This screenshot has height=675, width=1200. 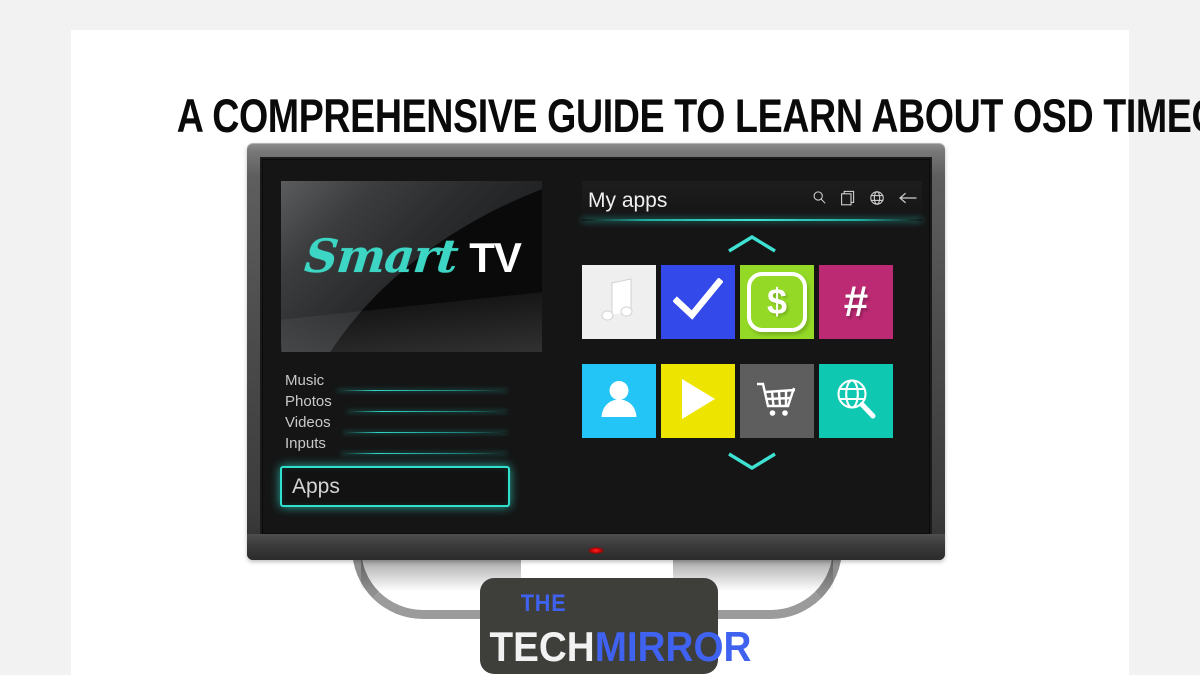 I want to click on checkmark-icon, so click(x=698, y=301).